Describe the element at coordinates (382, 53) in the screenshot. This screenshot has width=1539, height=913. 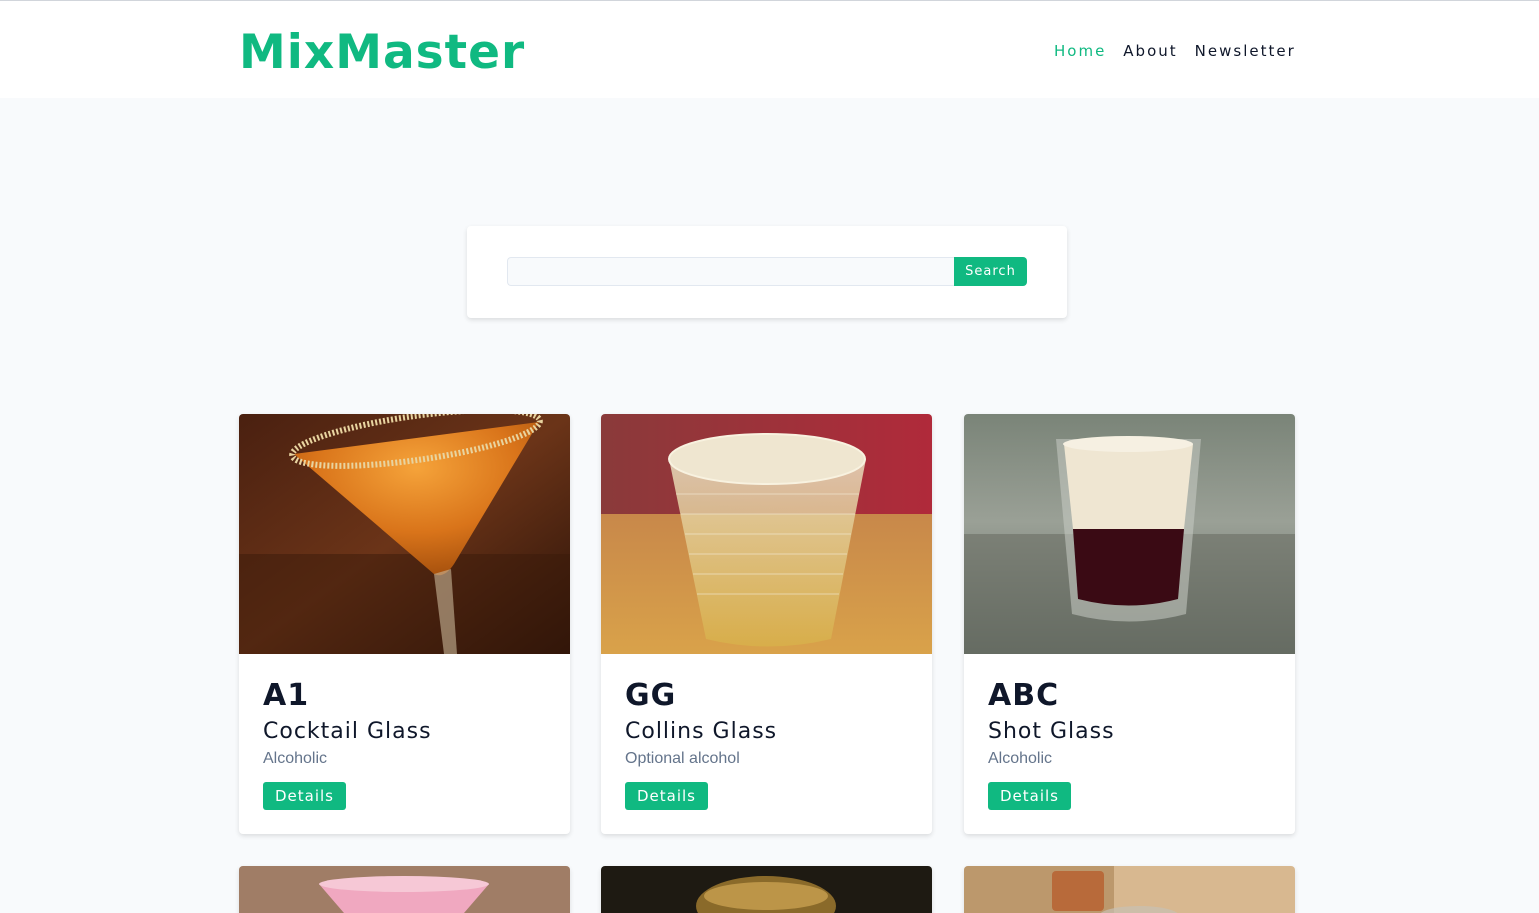
I see `site-logo: MixMaster` at that location.